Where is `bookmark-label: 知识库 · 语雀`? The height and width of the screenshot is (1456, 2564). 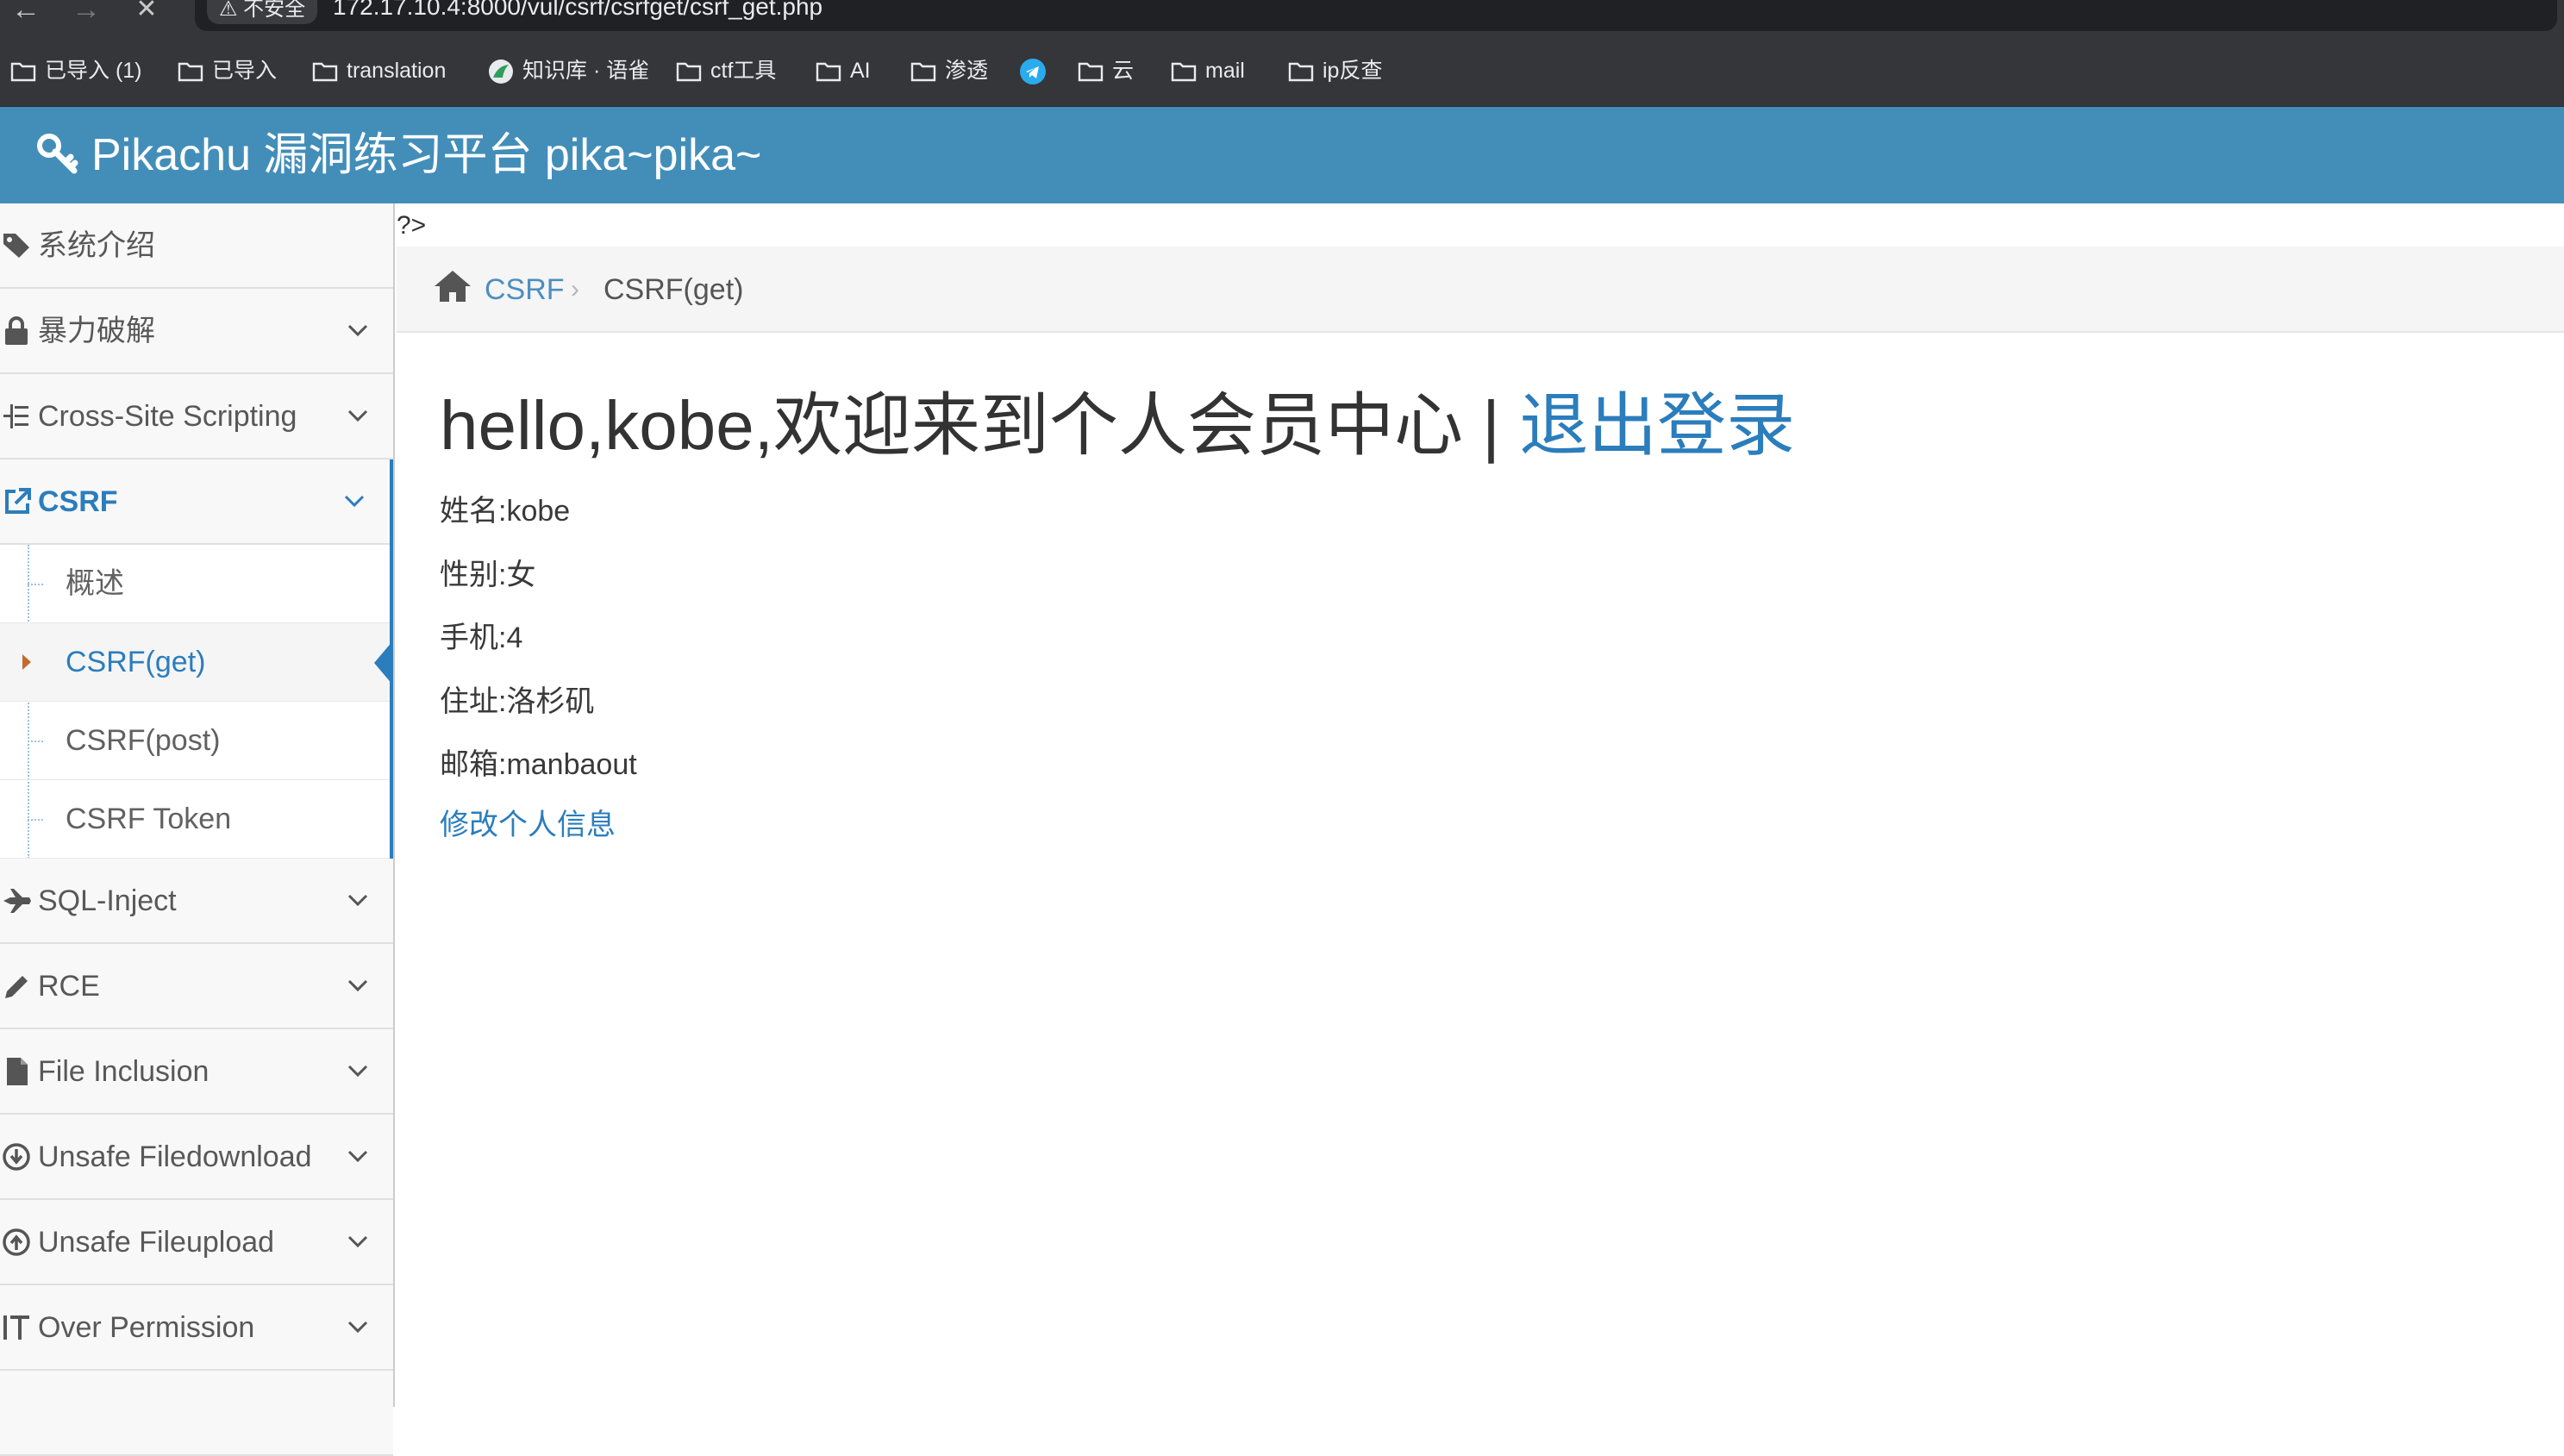 bookmark-label: 知识库 · 语雀 is located at coordinates (586, 71).